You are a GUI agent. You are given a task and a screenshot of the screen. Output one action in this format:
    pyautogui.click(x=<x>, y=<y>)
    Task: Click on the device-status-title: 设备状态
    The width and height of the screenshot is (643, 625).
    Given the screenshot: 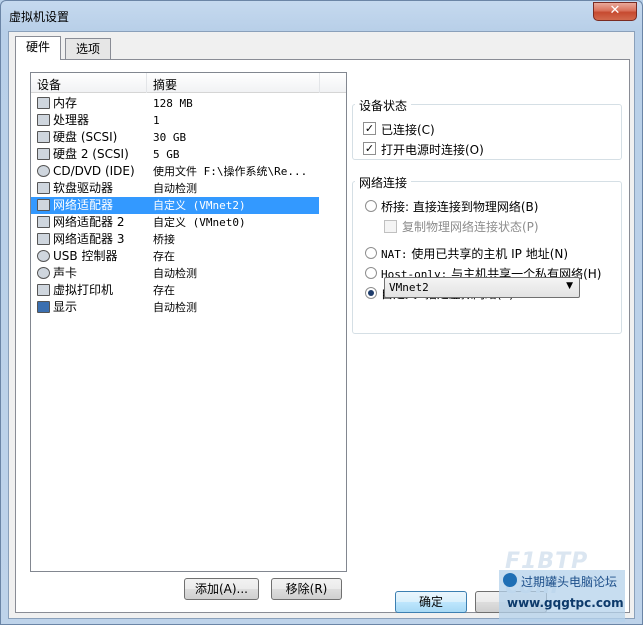 What is the action you would take?
    pyautogui.click(x=383, y=105)
    